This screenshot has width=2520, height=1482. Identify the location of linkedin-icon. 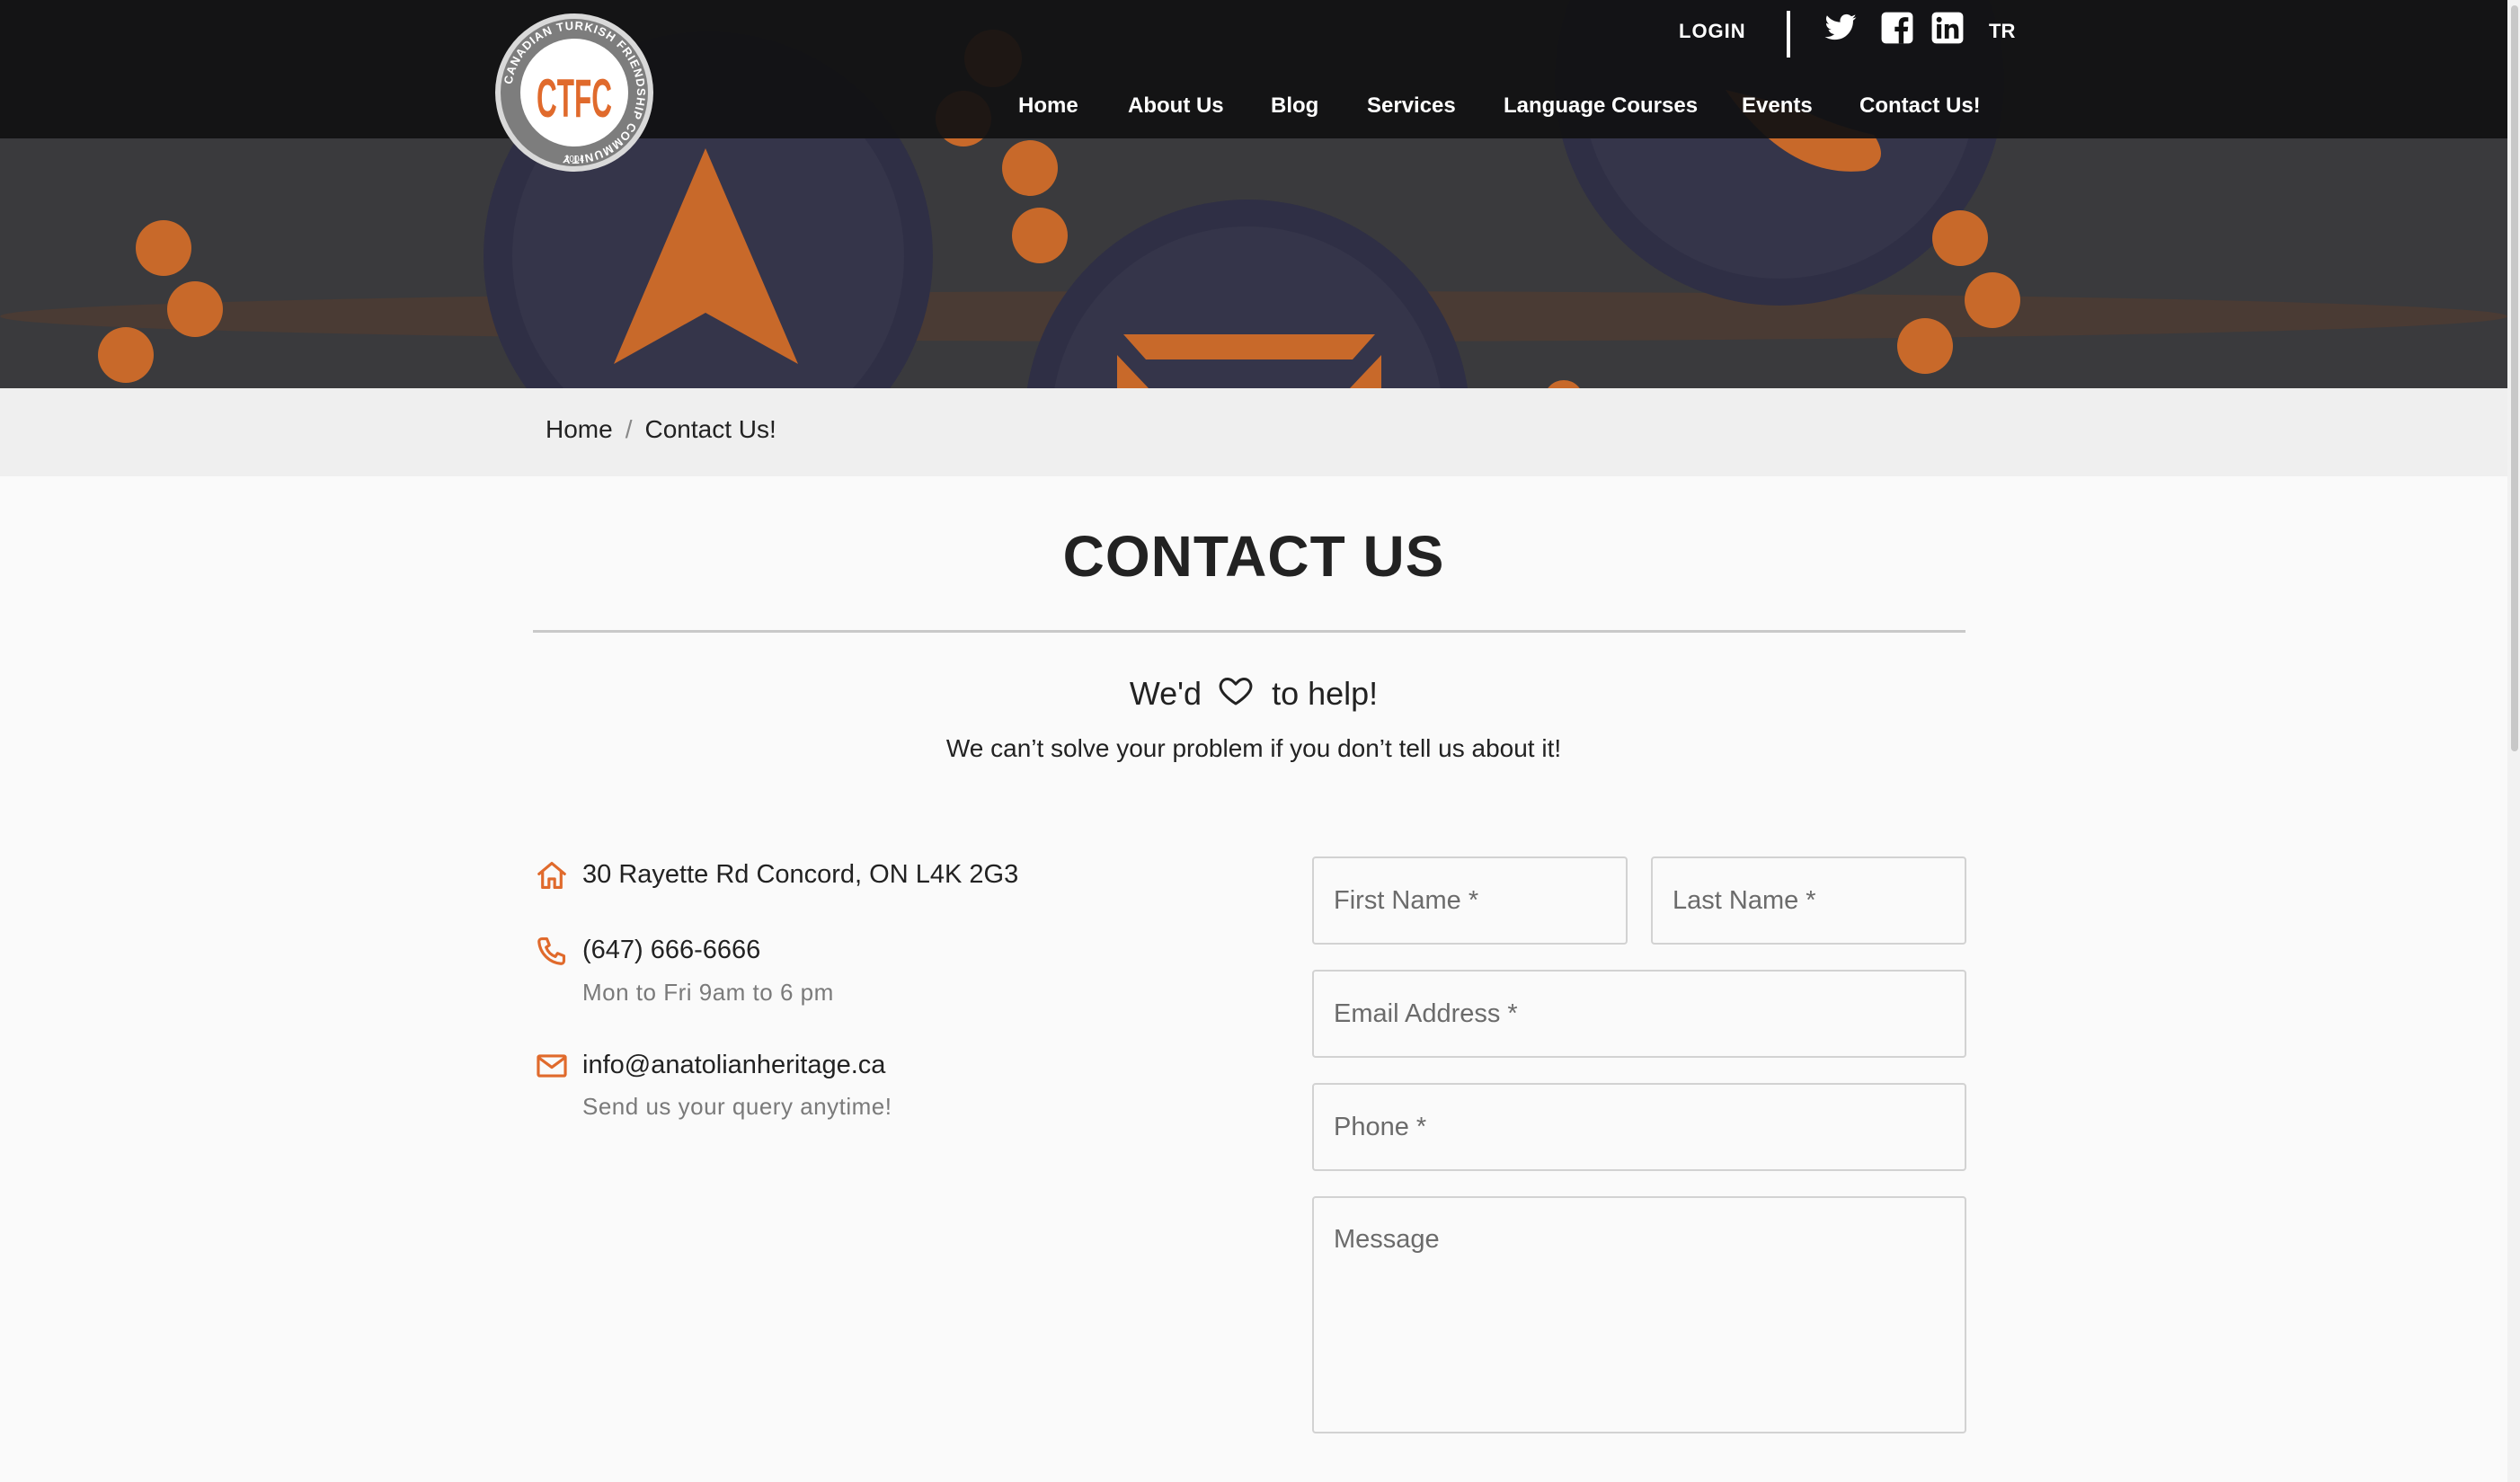
(1948, 28).